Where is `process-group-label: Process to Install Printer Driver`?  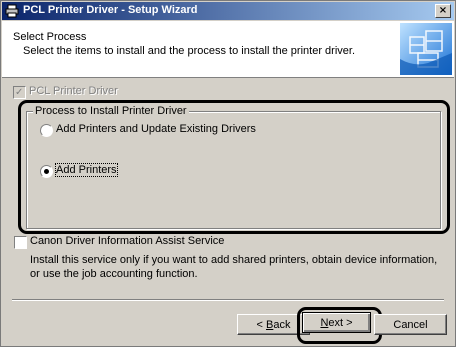
process-group-label: Process to Install Printer Driver is located at coordinates (111, 111).